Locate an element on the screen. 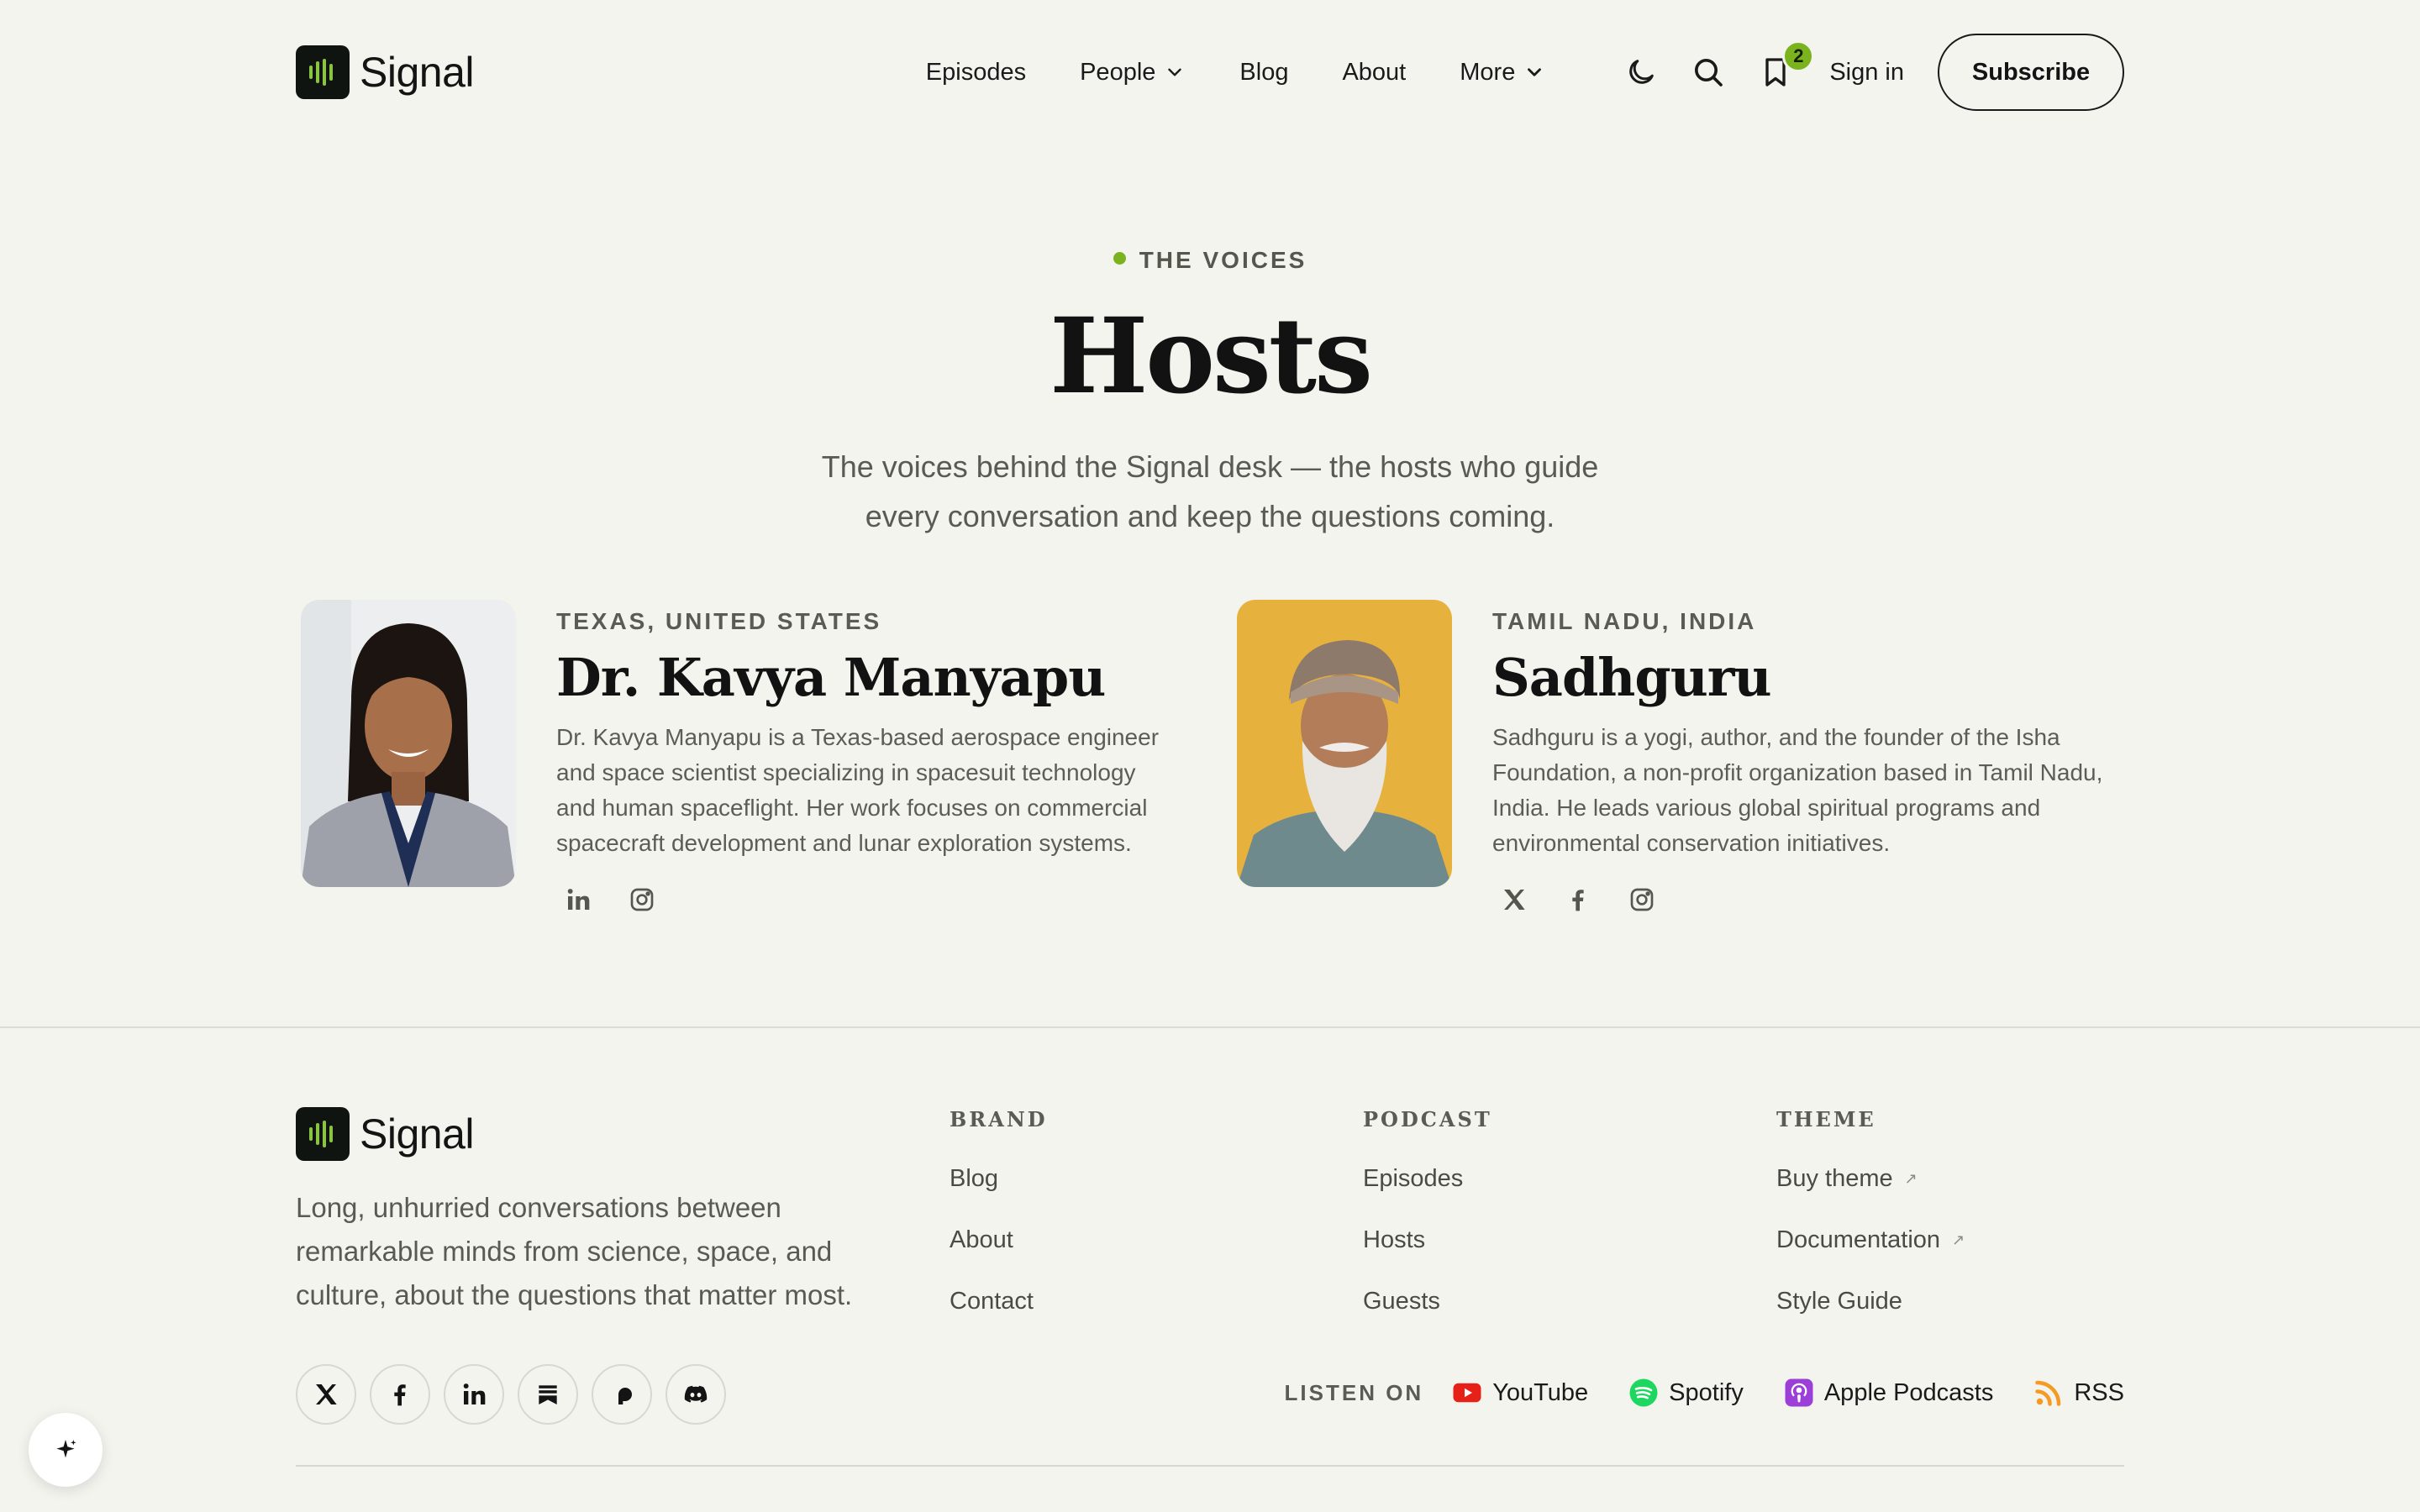 The image size is (2420, 1512). footer-link-label: Guests is located at coordinates (1402, 1301).